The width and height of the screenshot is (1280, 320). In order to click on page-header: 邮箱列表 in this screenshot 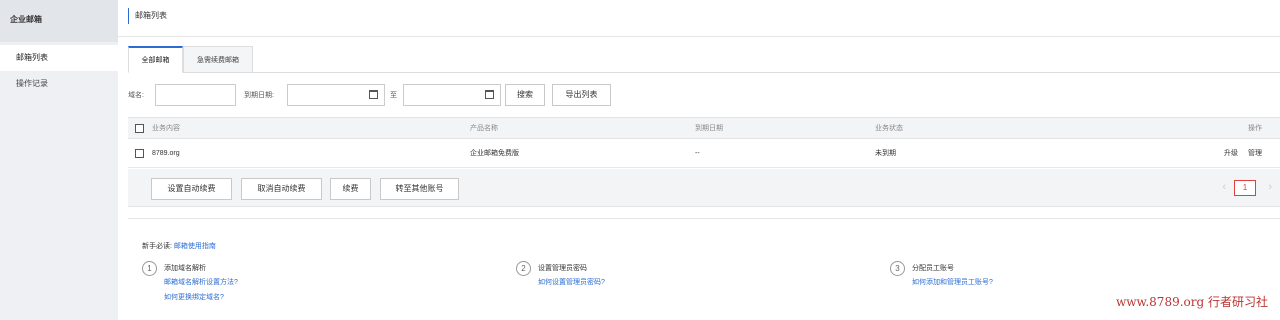, I will do `click(699, 18)`.